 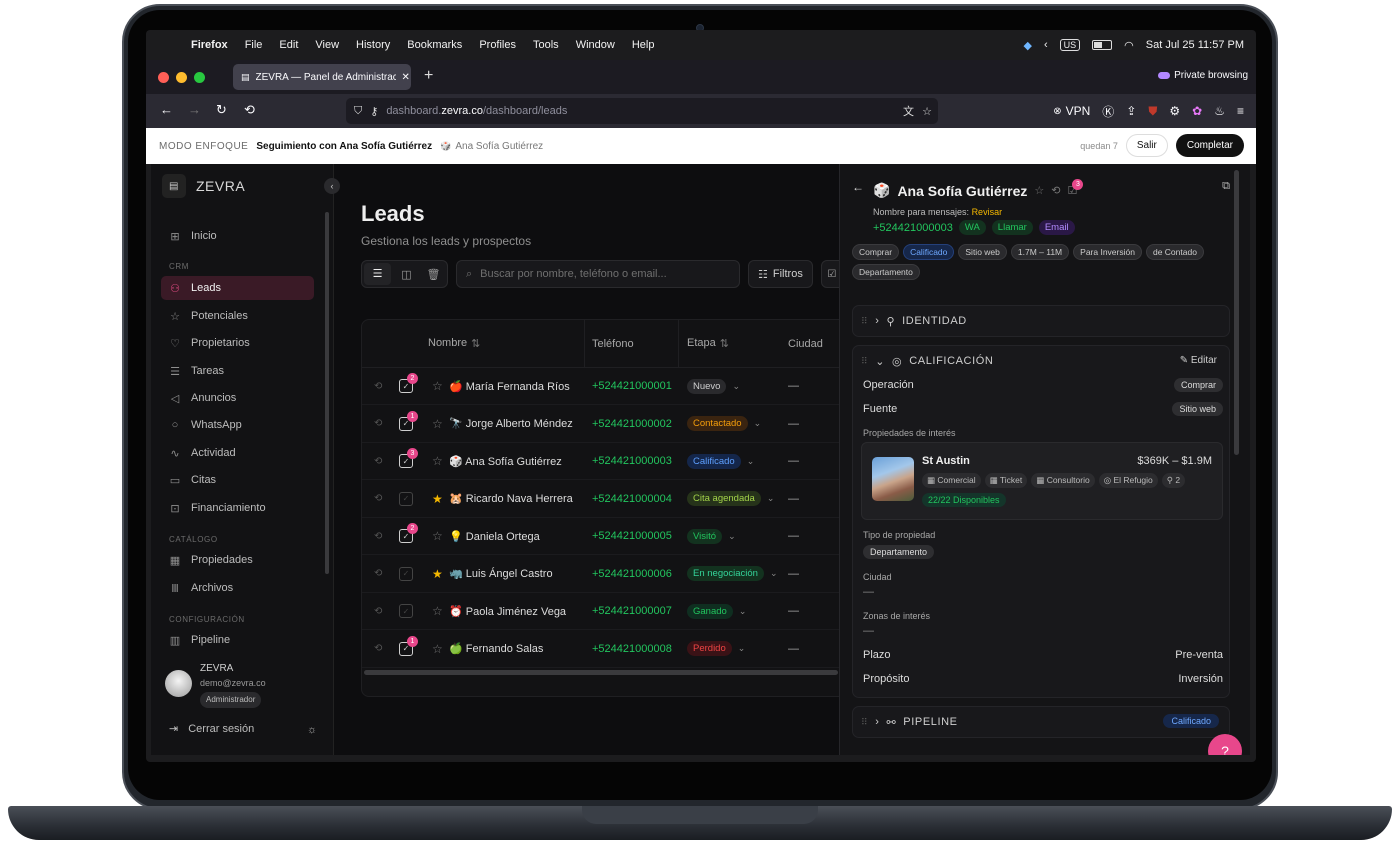 I want to click on settings-gear-icon: ⚙, so click(x=1174, y=111).